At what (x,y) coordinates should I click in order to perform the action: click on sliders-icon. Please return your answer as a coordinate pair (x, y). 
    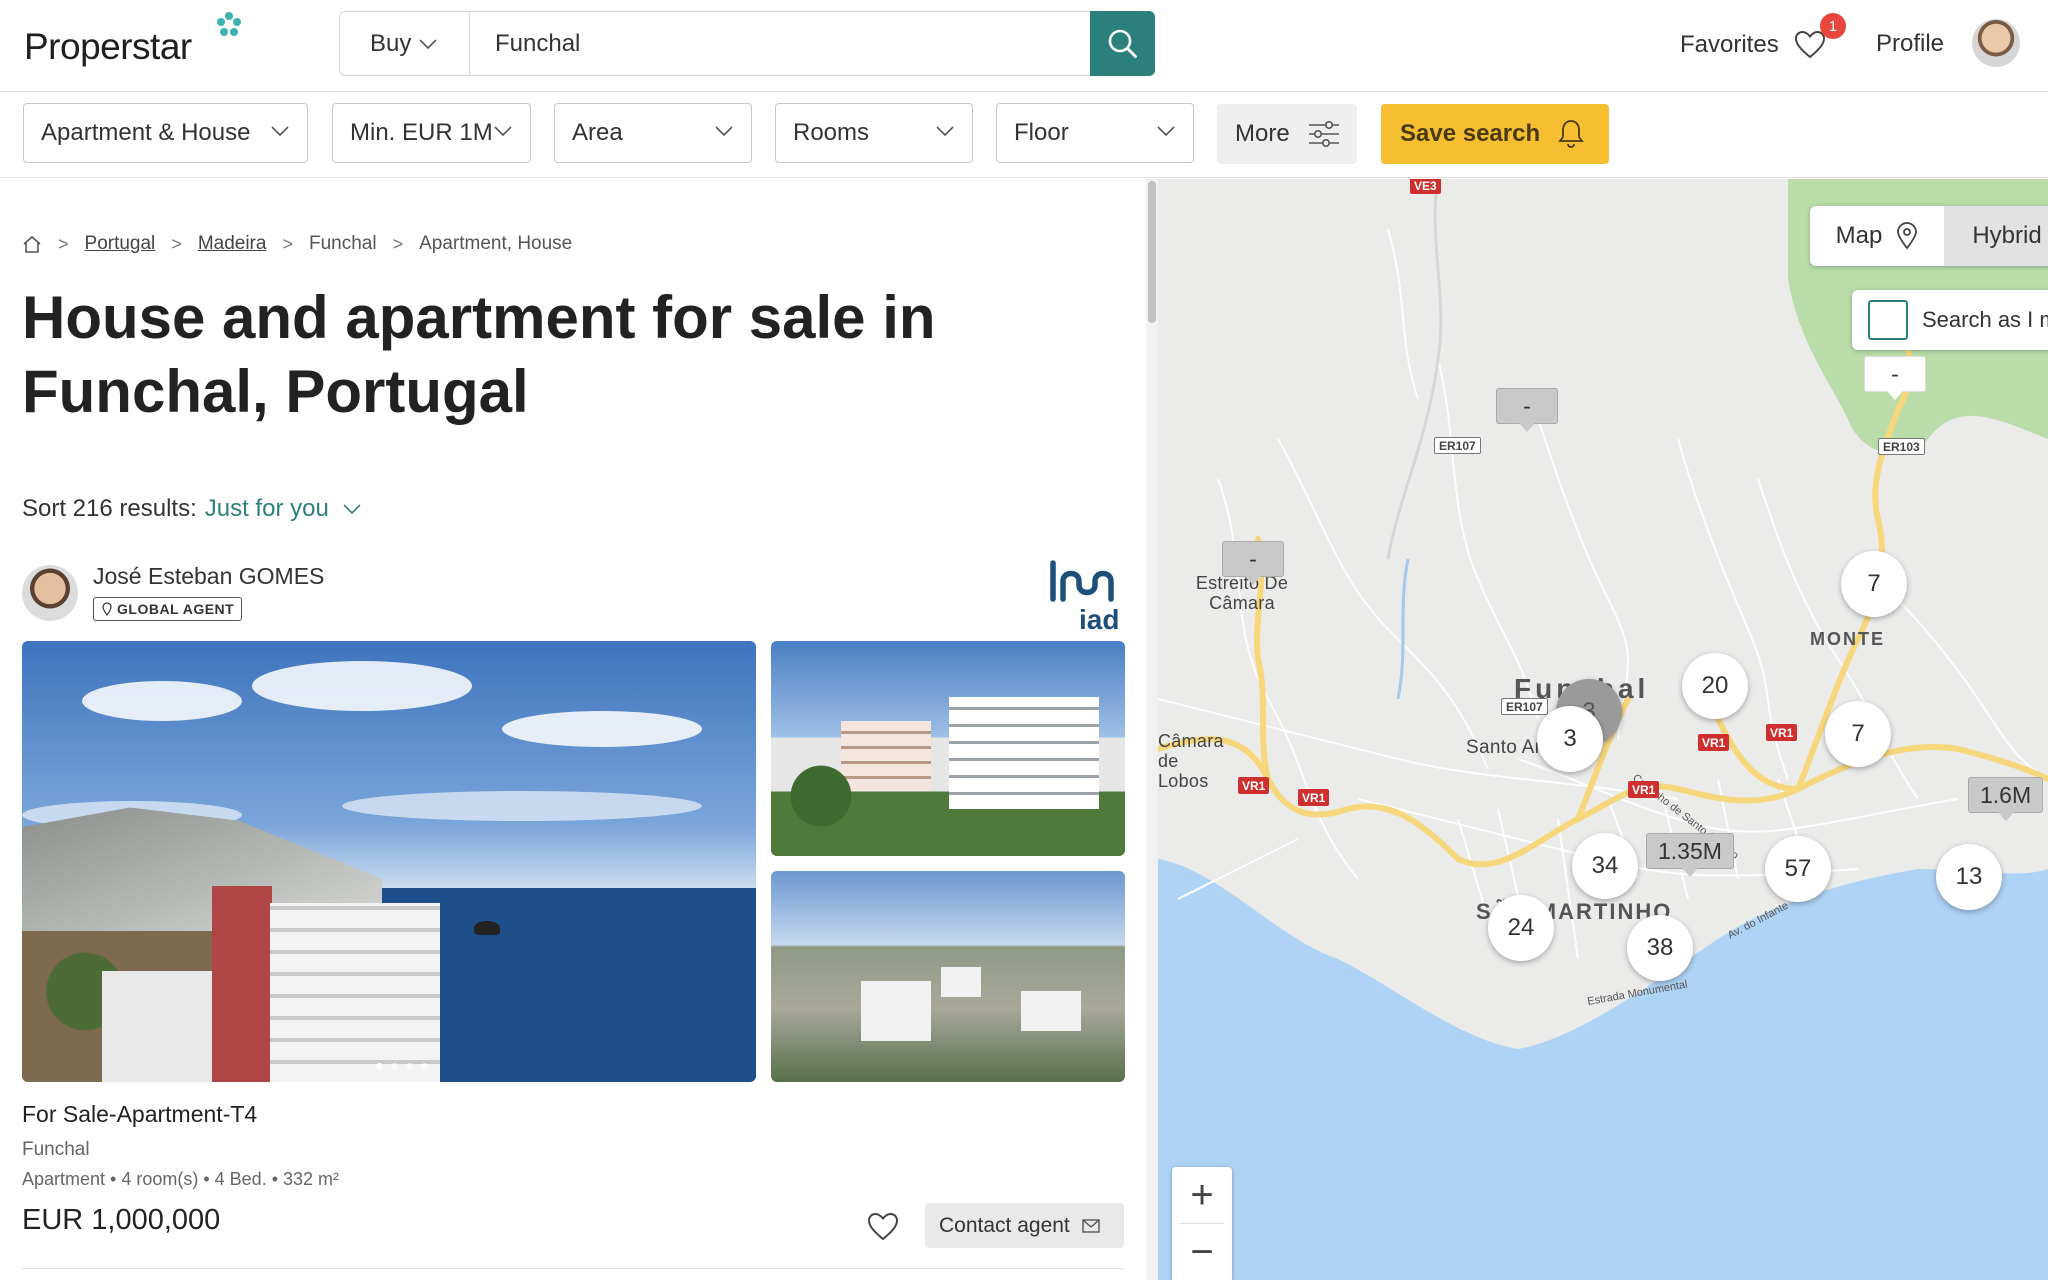
    Looking at the image, I should click on (1323, 133).